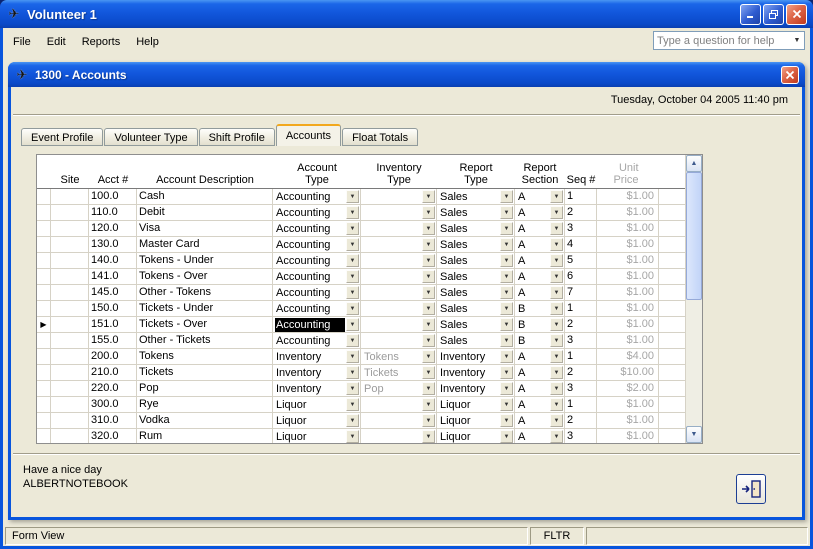 Image resolution: width=813 pixels, height=549 pixels. Describe the element at coordinates (205, 436) in the screenshot. I see `account-description-cell: Rum` at that location.